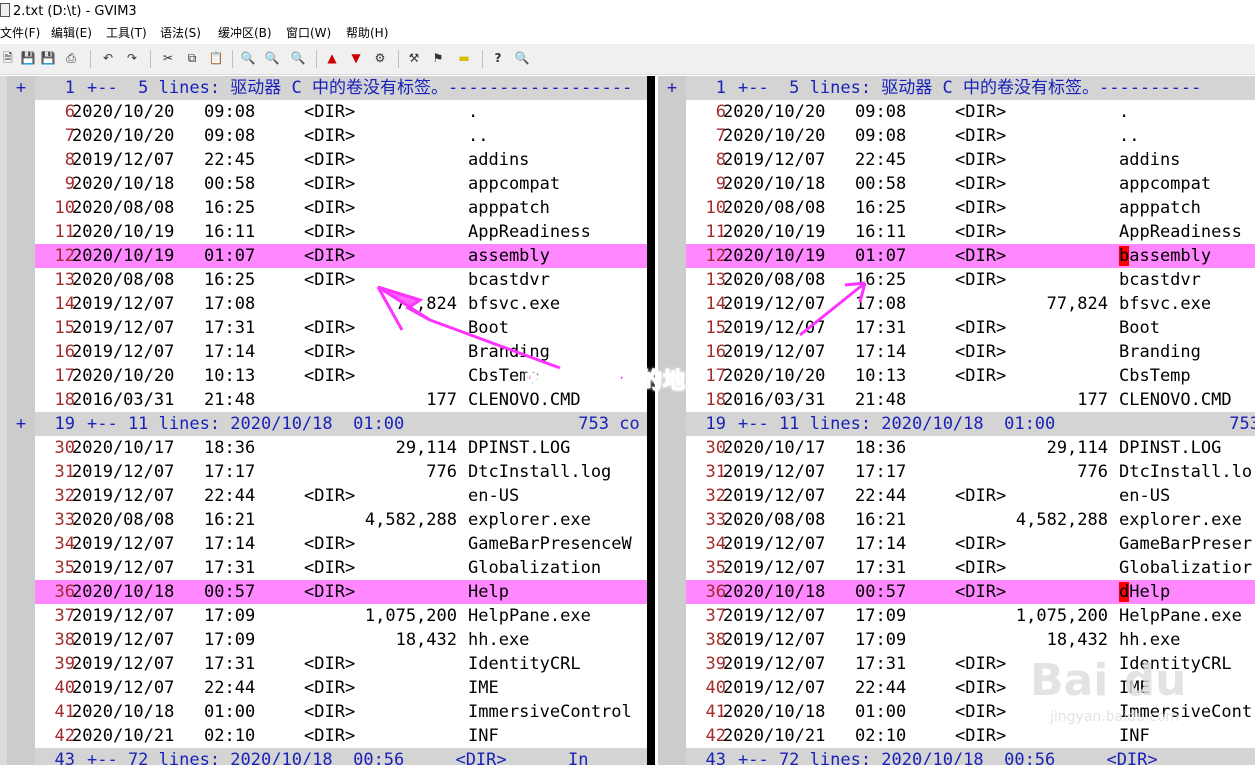 The width and height of the screenshot is (1255, 765). What do you see at coordinates (230, 352) in the screenshot?
I see `file-time: 17:14` at bounding box center [230, 352].